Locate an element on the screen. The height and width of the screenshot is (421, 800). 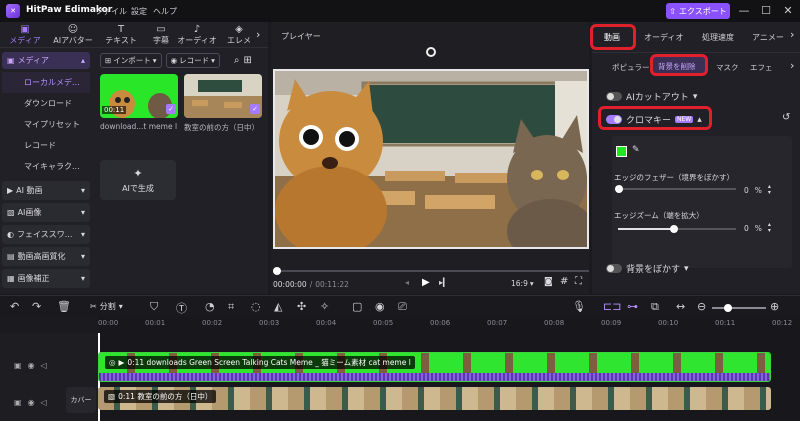
sidebar-group-ai-image: ▧ AI画像 ▾ is located at coordinates (46, 212).